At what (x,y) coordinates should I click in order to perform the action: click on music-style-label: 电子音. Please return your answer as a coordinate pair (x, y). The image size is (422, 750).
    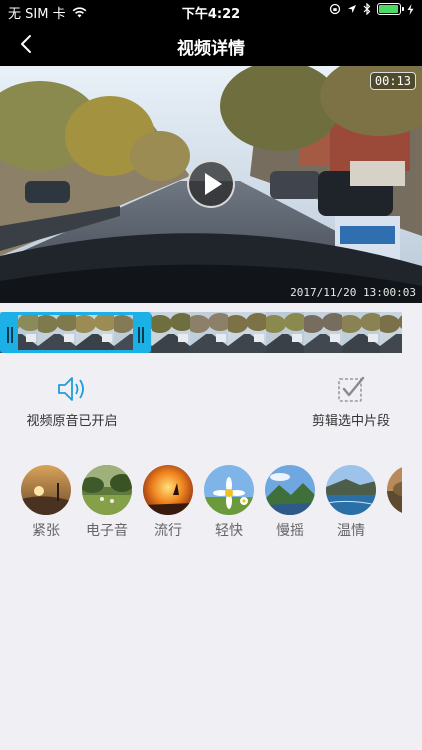
    Looking at the image, I should click on (107, 531).